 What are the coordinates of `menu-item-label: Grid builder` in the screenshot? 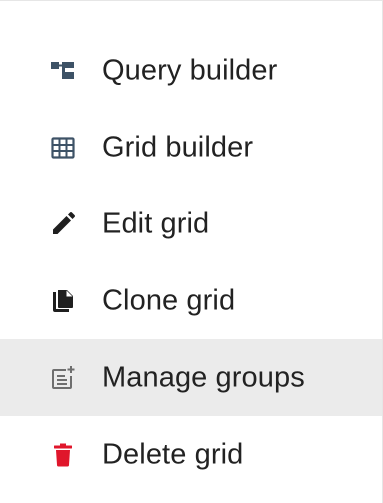 It's located at (178, 147).